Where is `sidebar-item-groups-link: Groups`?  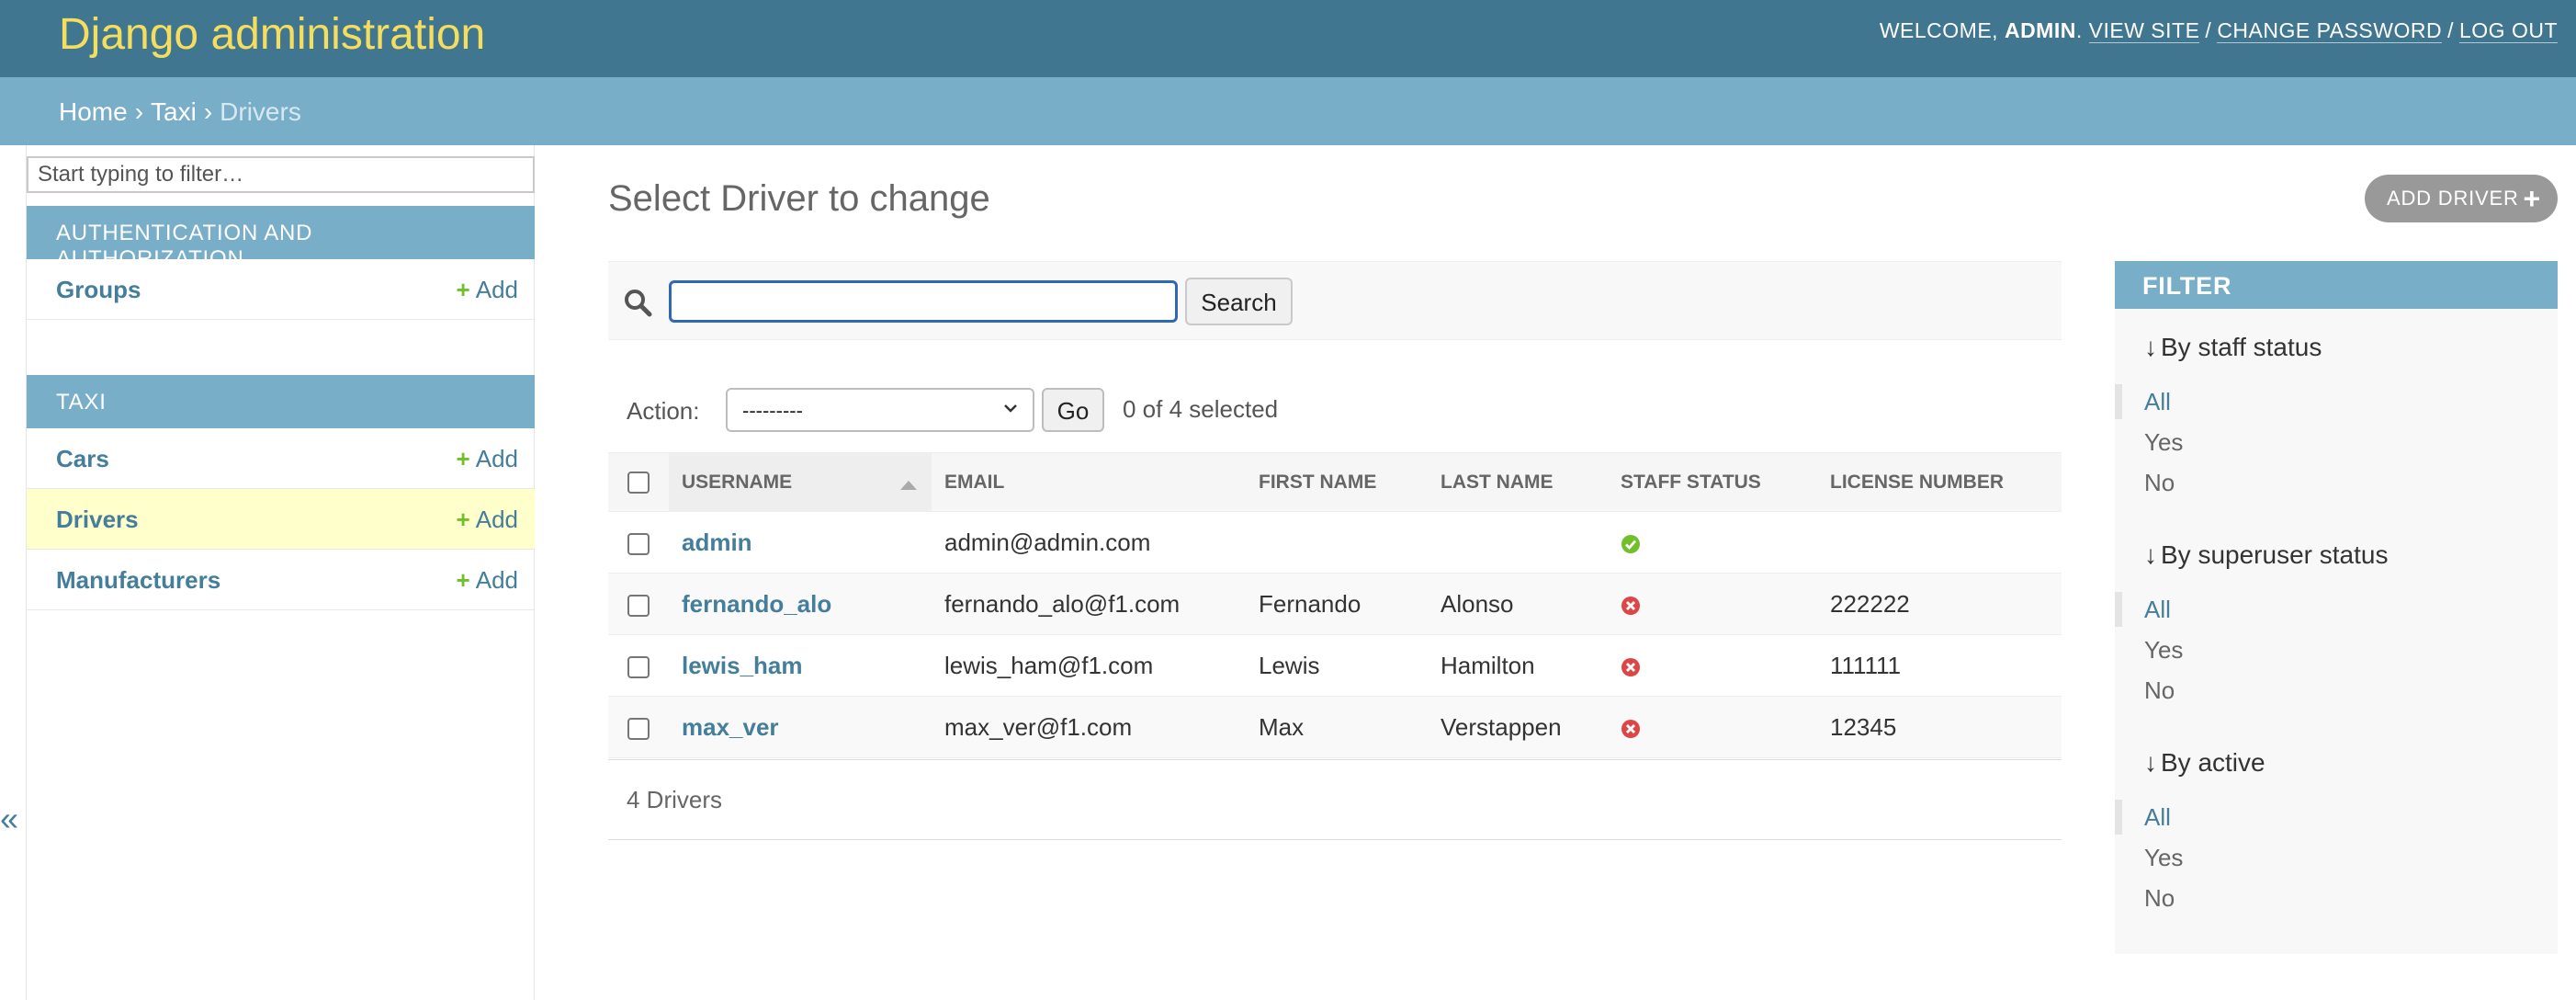
sidebar-item-groups-link: Groups is located at coordinates (98, 290).